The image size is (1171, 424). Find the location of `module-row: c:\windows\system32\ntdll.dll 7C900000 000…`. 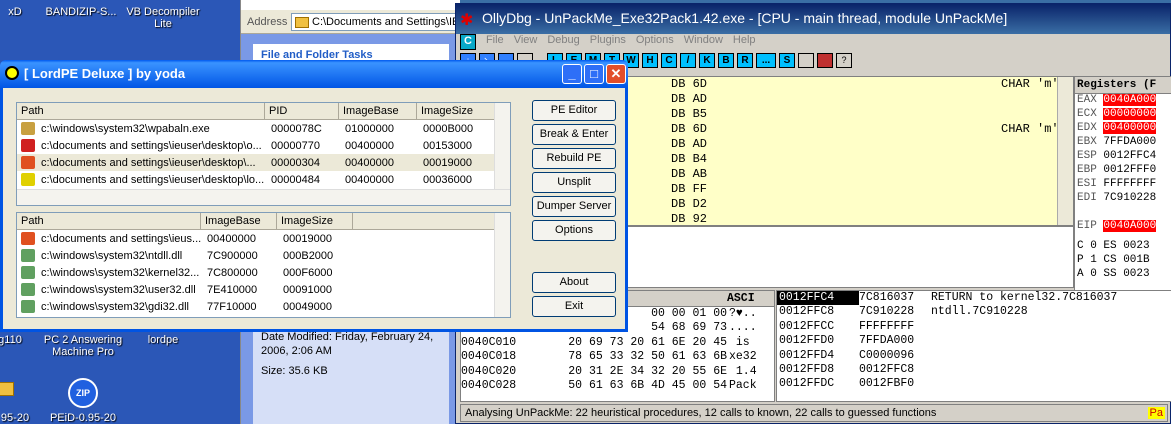

module-row: c:\windows\system32\ntdll.dll 7C900000 000… is located at coordinates (263, 255).